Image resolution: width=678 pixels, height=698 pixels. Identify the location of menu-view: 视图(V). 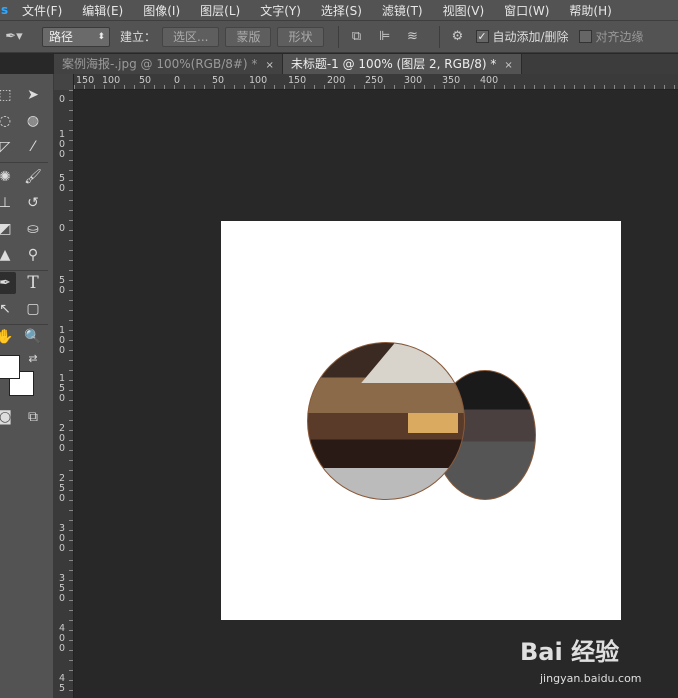
(464, 10).